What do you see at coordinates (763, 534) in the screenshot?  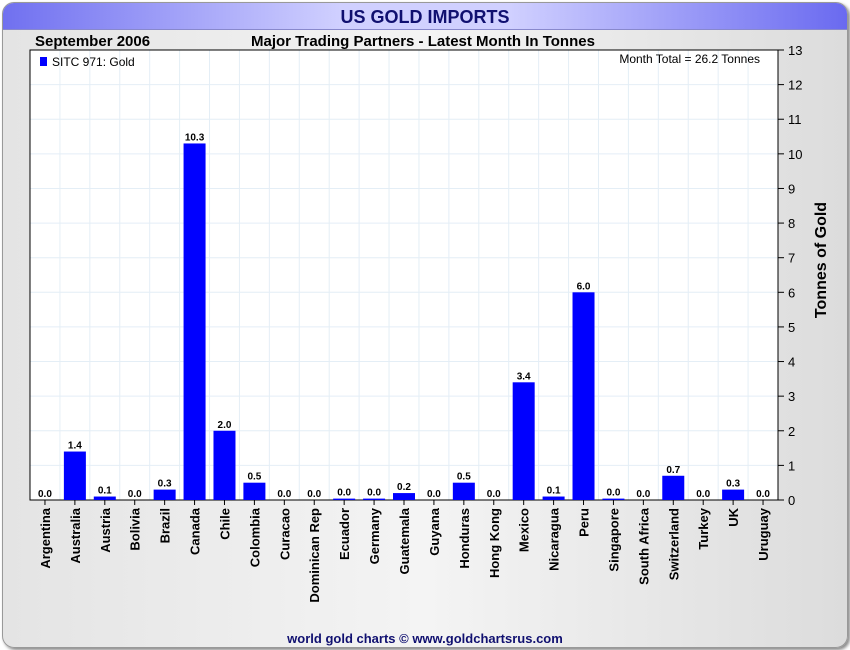 I see `x-tick-label: Uruguay` at bounding box center [763, 534].